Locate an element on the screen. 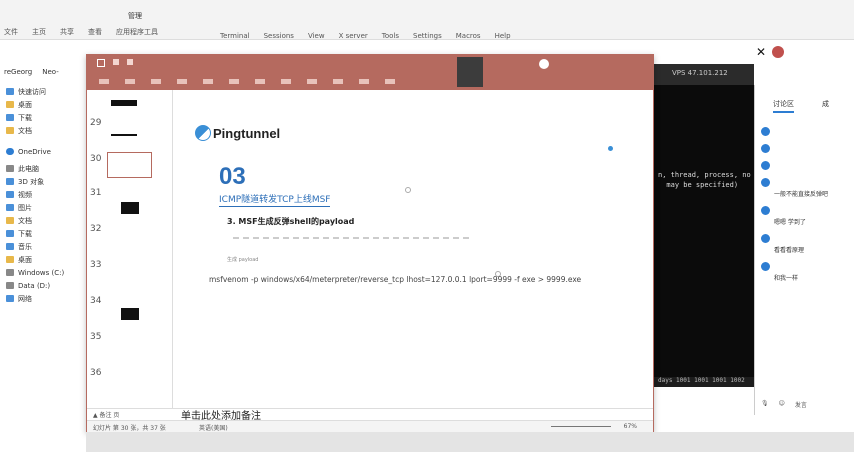  explorer-ribbon-tabs: 文件 主页 共享 查看 应用程序工具 is located at coordinates (81, 32).